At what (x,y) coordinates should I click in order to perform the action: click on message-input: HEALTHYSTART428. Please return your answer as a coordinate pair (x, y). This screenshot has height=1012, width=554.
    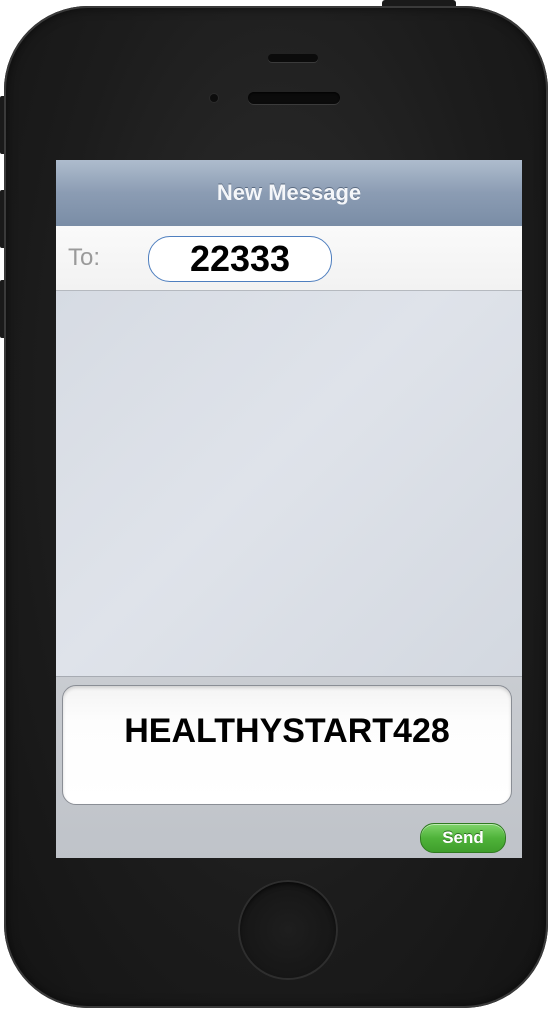
    Looking at the image, I should click on (287, 745).